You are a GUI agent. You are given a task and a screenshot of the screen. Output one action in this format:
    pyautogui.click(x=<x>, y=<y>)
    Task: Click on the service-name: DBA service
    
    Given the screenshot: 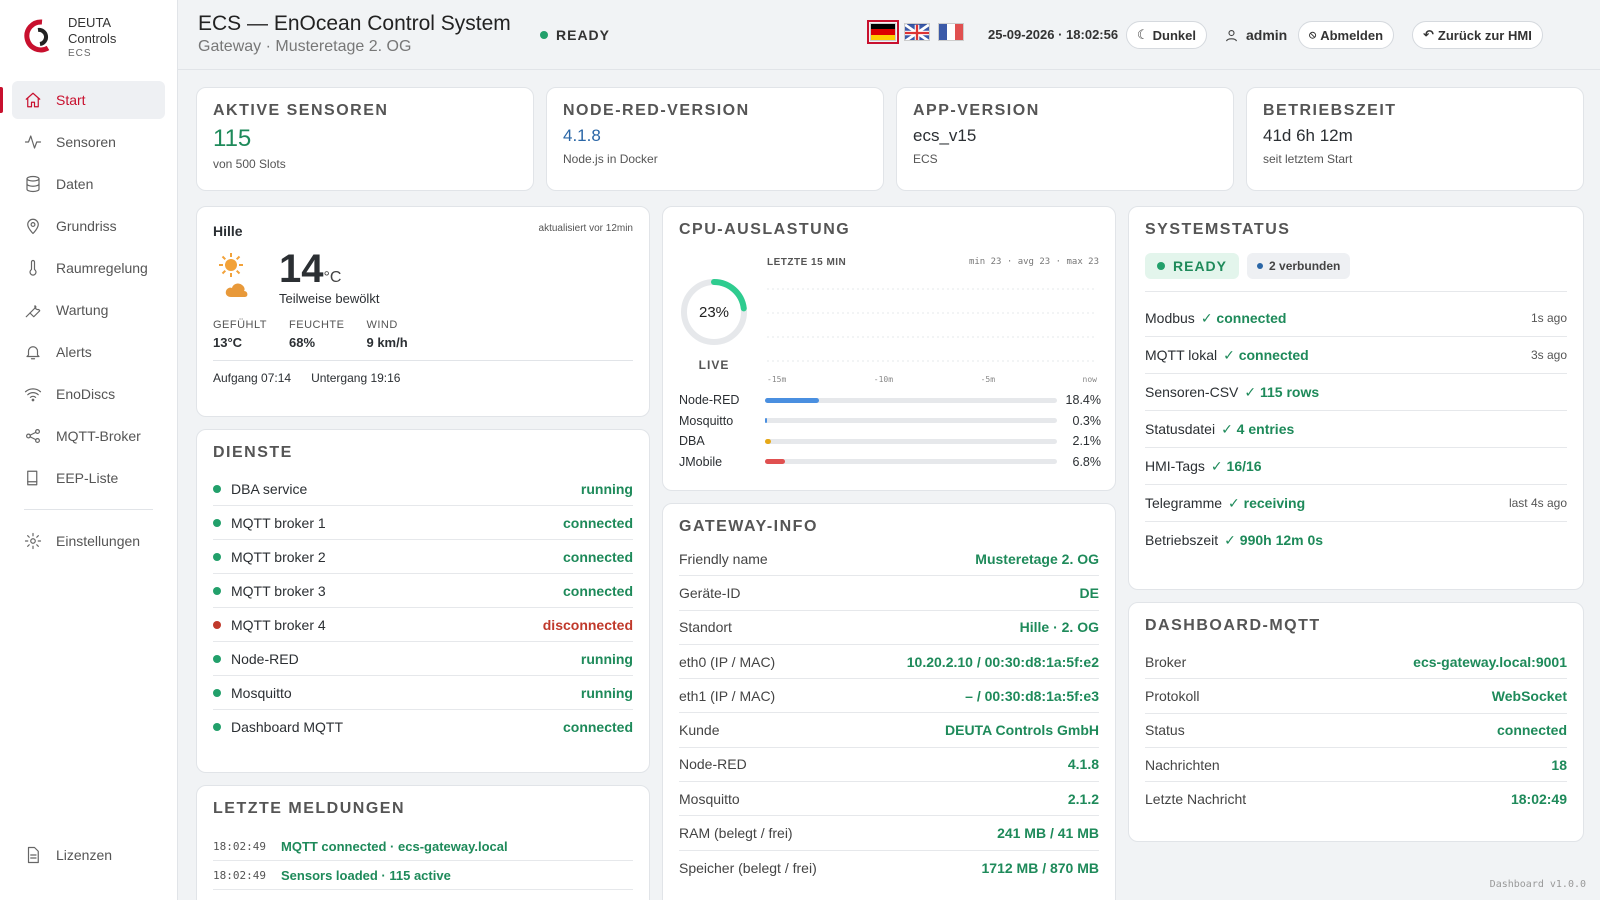 What is the action you would take?
    pyautogui.click(x=269, y=488)
    